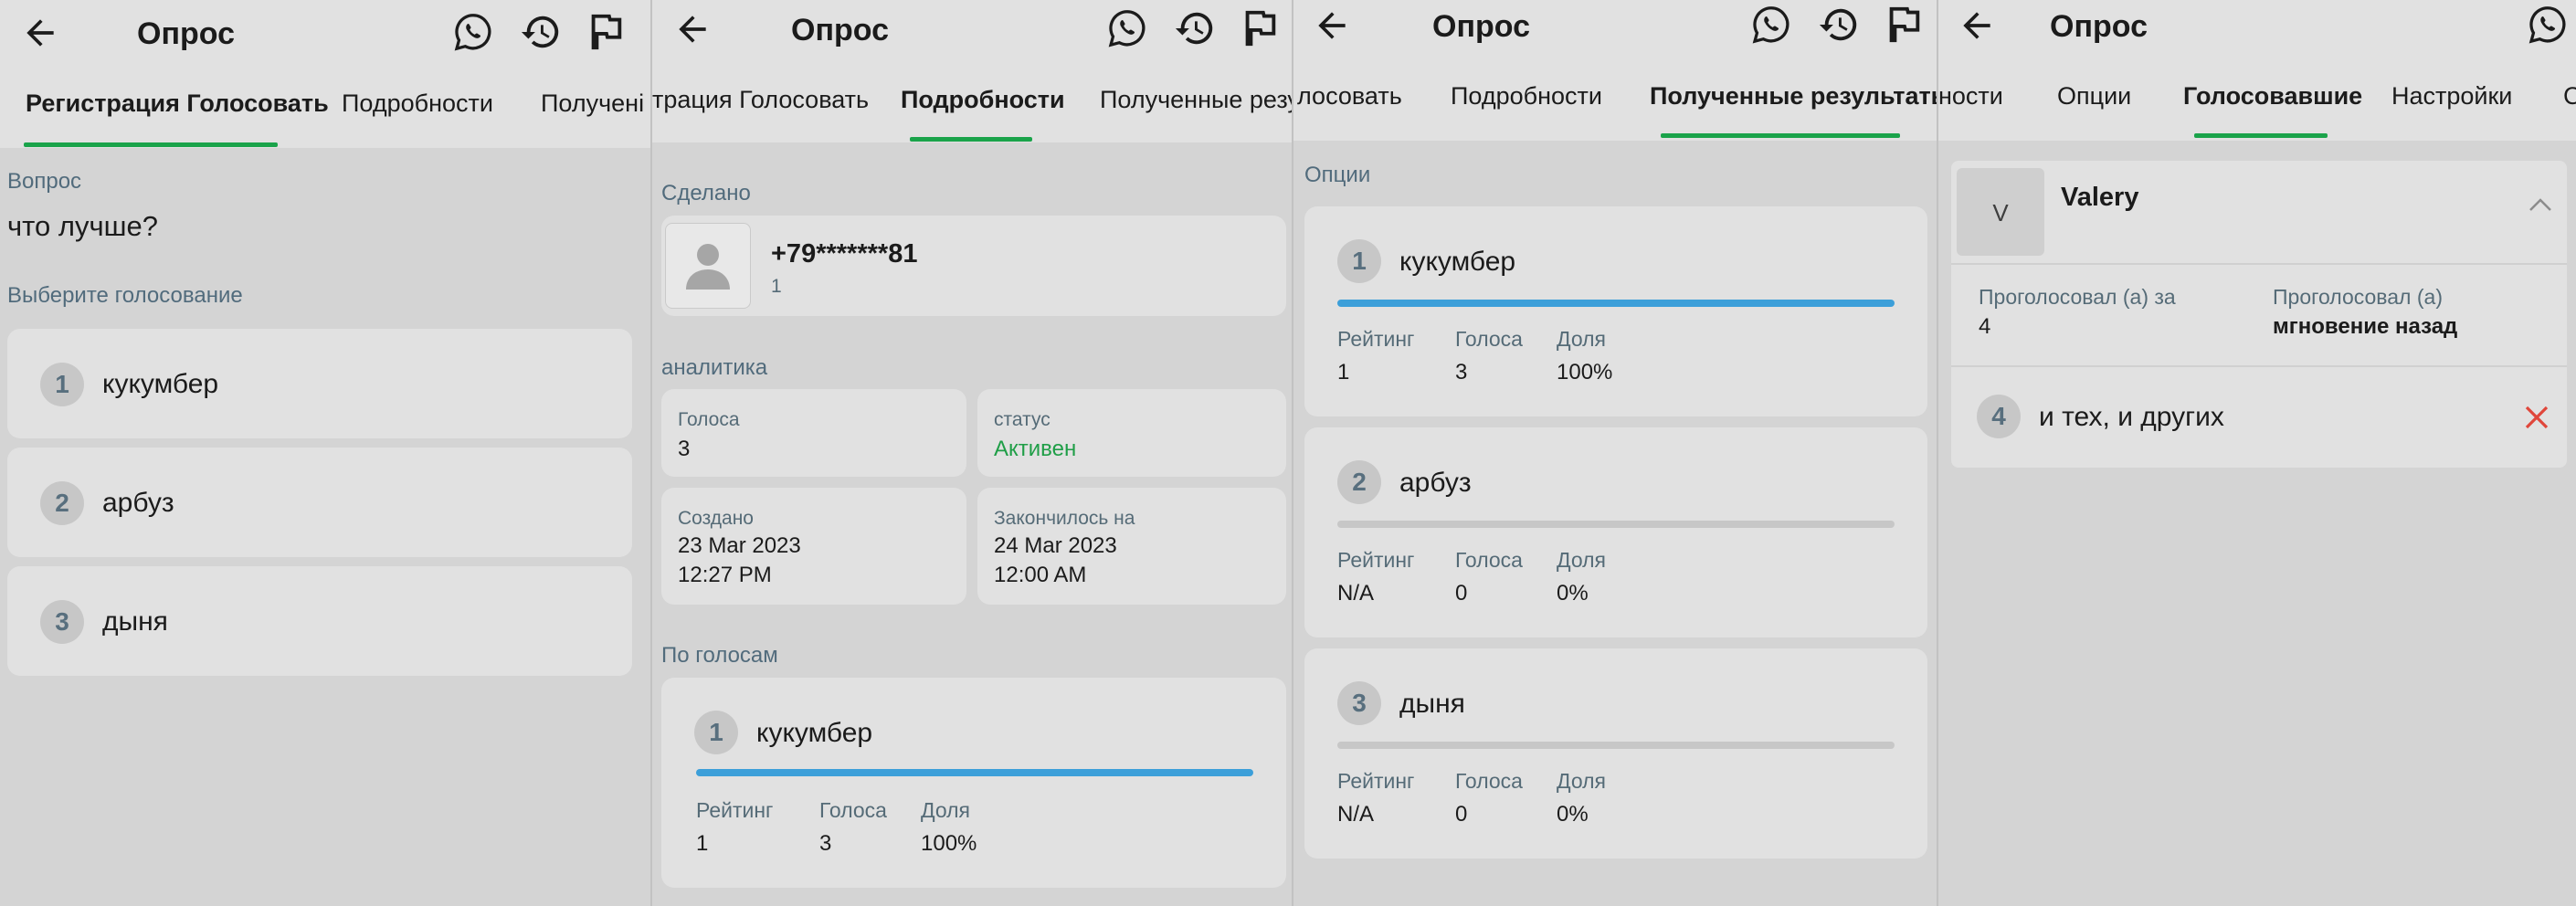 This screenshot has width=2576, height=906. I want to click on tab-more: С, so click(2569, 96).